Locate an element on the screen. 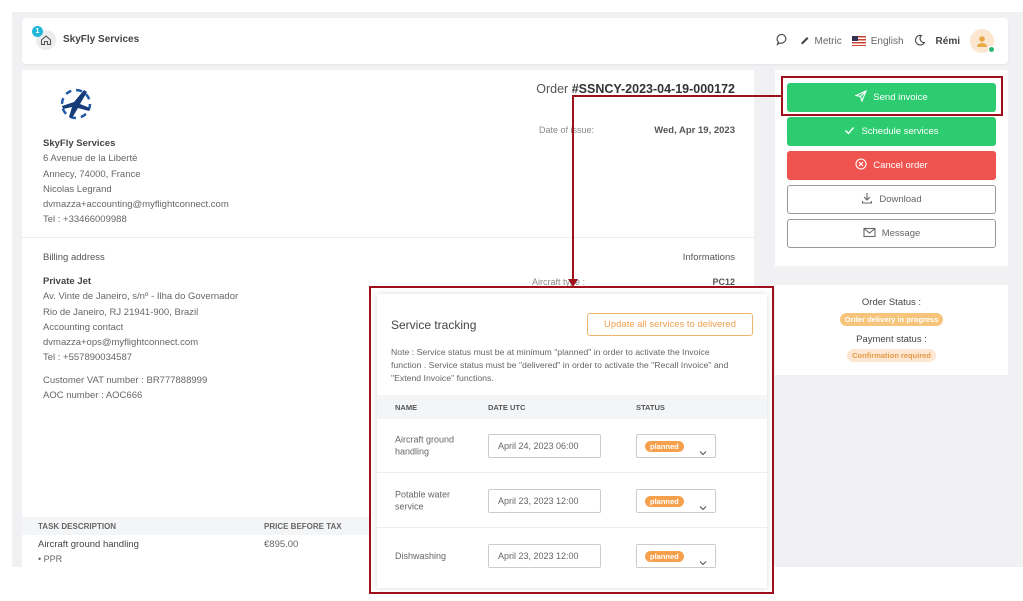 This screenshot has height=601, width=1023. moon-icon is located at coordinates (920, 41).